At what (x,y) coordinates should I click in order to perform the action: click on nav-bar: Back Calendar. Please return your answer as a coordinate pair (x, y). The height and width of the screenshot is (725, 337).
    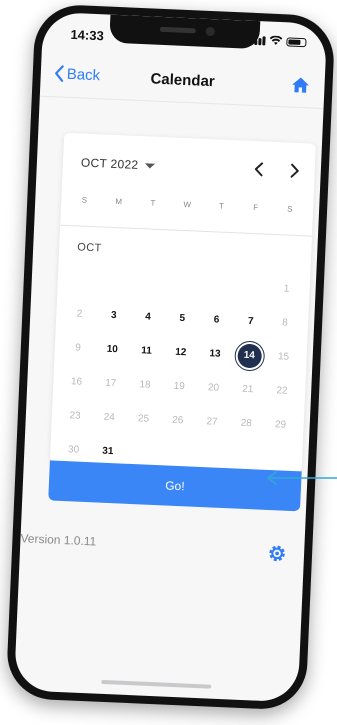
    Looking at the image, I should click on (182, 80).